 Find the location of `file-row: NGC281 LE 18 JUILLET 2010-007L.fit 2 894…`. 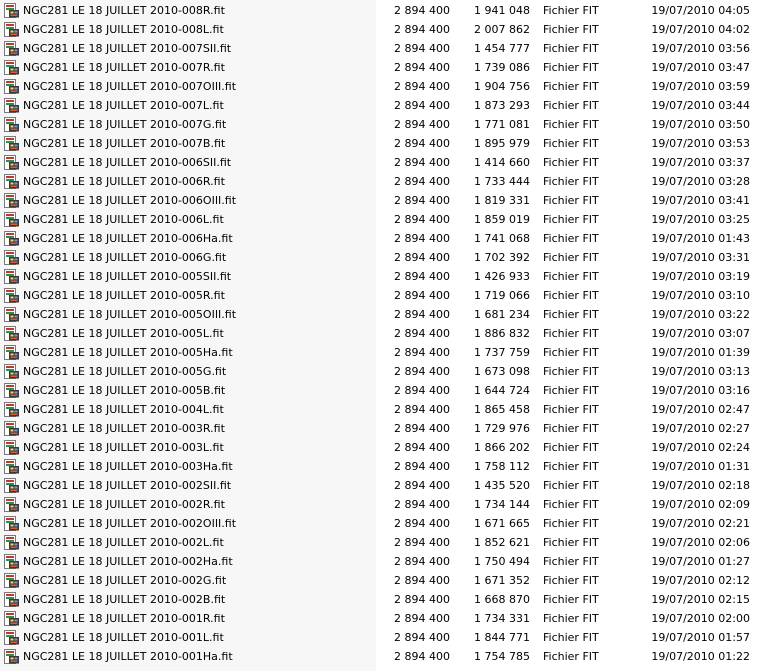

file-row: NGC281 LE 18 JUILLET 2010-007L.fit 2 894… is located at coordinates (379, 105).